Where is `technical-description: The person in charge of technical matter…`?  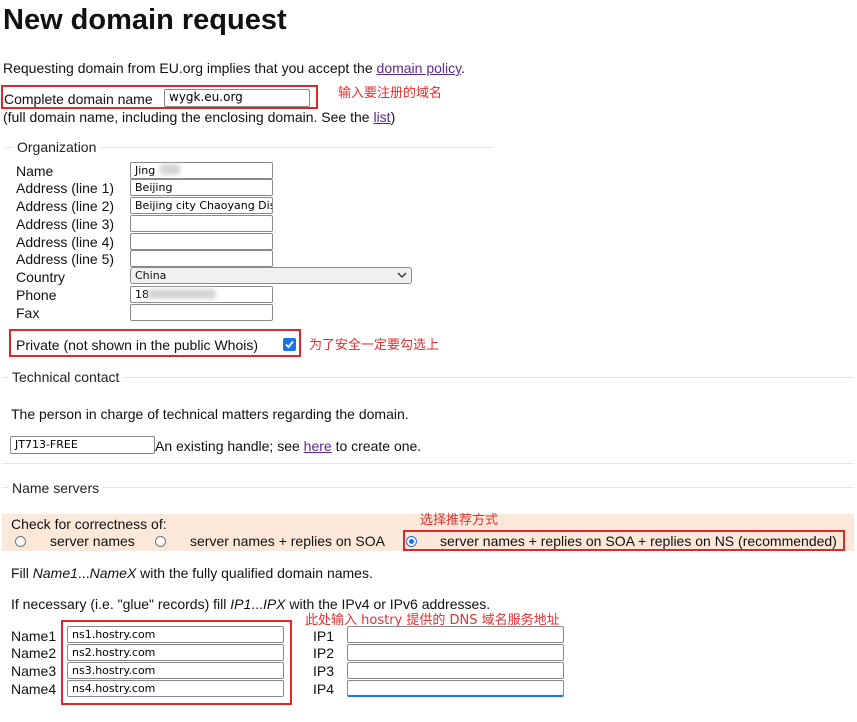
technical-description: The person in charge of technical matter… is located at coordinates (210, 414).